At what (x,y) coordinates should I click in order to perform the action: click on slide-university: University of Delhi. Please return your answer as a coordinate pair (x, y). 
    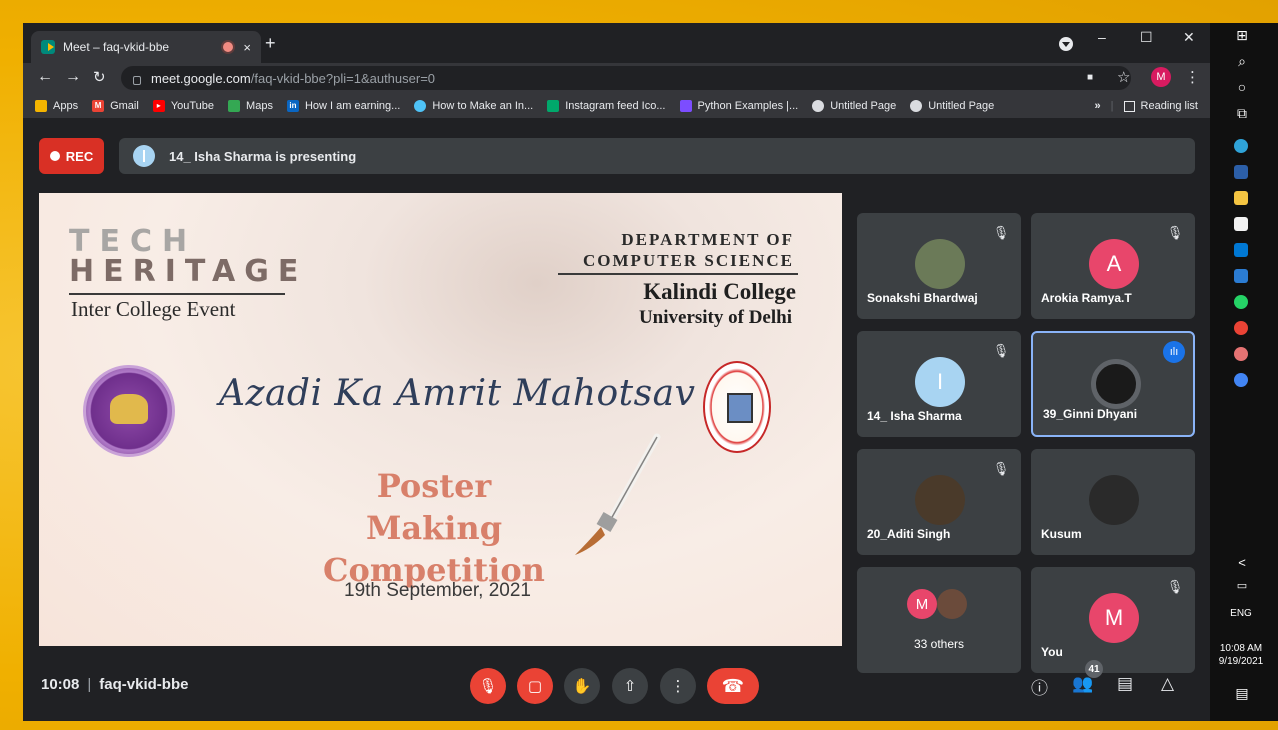
    Looking at the image, I should click on (715, 317).